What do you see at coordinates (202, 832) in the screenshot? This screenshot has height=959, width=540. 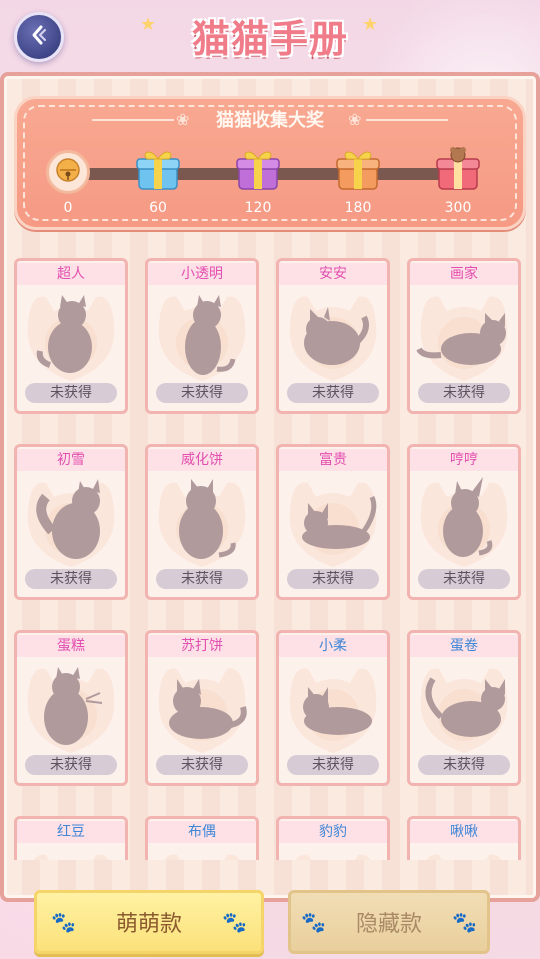 I see `cat-name: 布偶` at bounding box center [202, 832].